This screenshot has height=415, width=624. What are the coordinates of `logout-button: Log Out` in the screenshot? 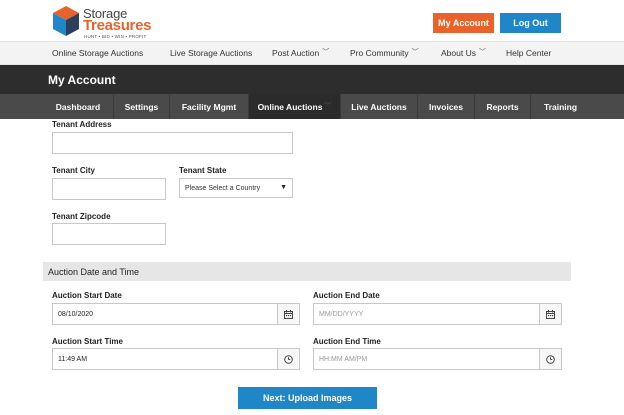 It's located at (530, 23).